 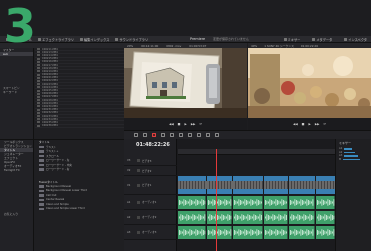 What do you see at coordinates (193, 124) in the screenshot?
I see `next-frame-icon: ▶▶` at bounding box center [193, 124].